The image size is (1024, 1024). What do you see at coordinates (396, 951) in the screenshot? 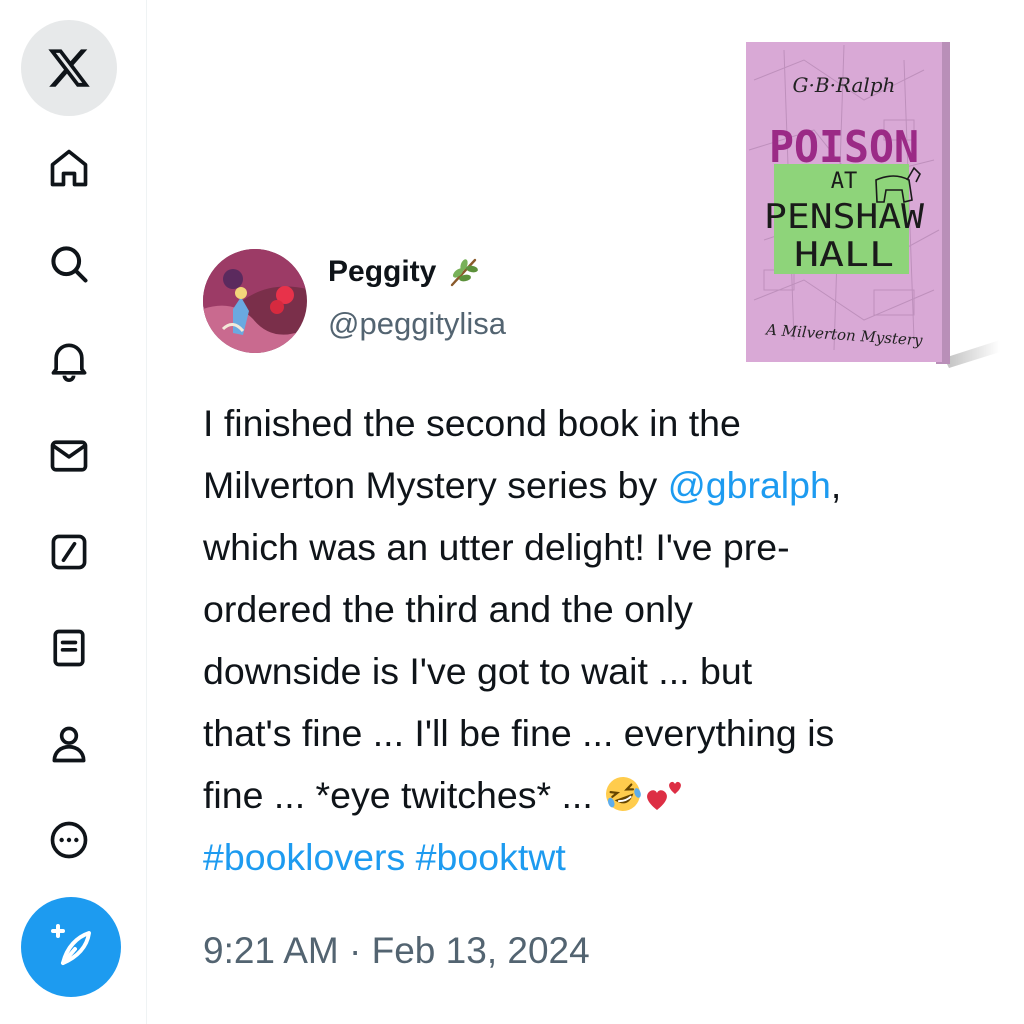
I see `tweet-timestamp: 9:21 AM · Feb 13, 2024` at bounding box center [396, 951].